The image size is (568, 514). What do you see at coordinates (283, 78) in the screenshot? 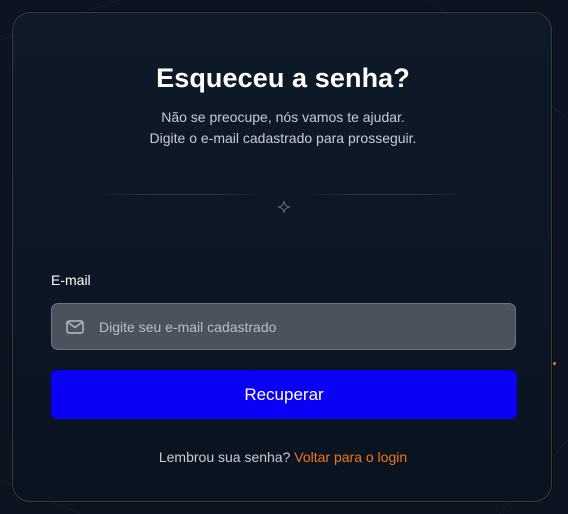
I see `page-title: Esqueceu a senha?` at bounding box center [283, 78].